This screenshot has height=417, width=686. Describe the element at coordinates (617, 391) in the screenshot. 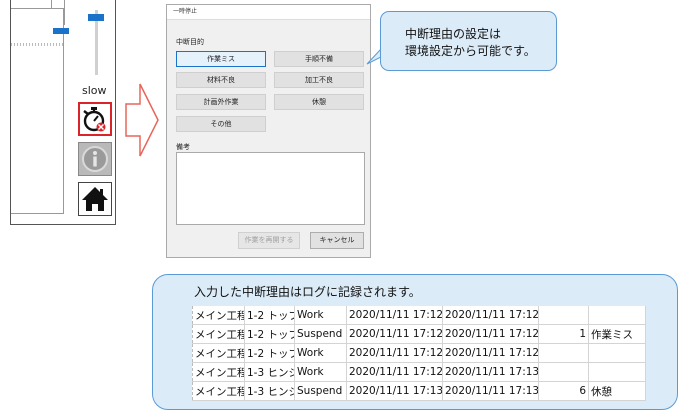

I see `log-cell-reason: 休憩` at that location.